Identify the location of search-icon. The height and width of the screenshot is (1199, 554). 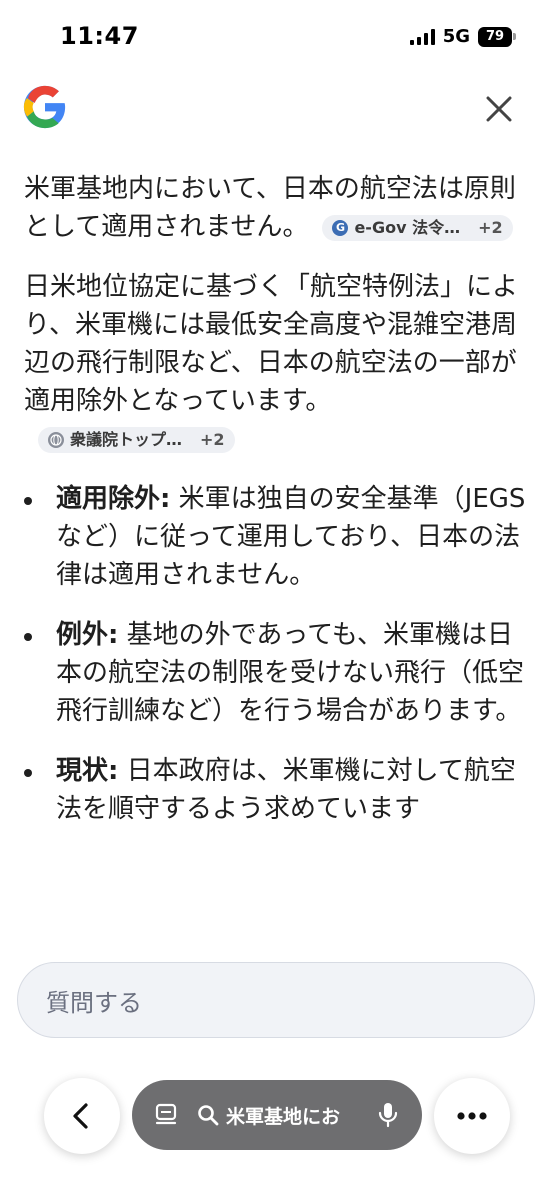
(208, 1115).